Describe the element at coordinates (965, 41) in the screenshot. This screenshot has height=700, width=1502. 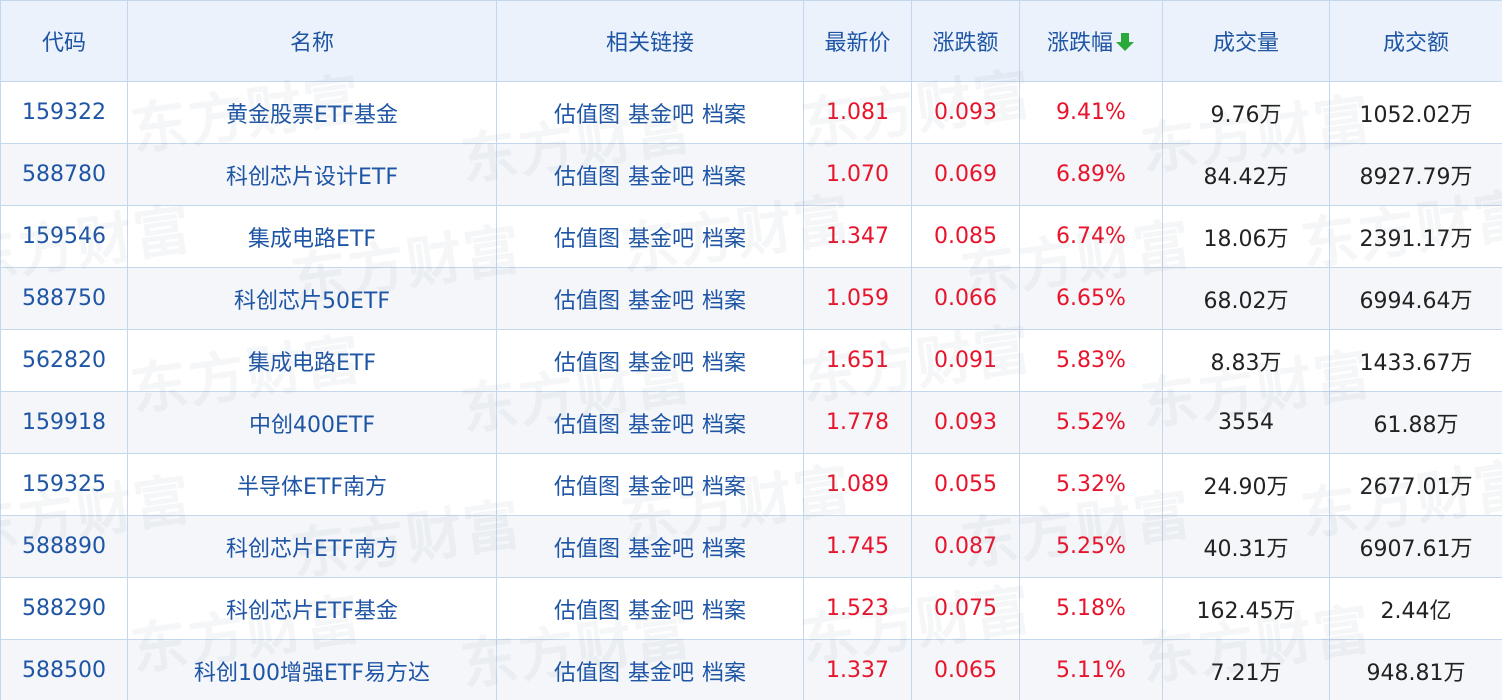
I see `header-change: 涨跌额` at that location.